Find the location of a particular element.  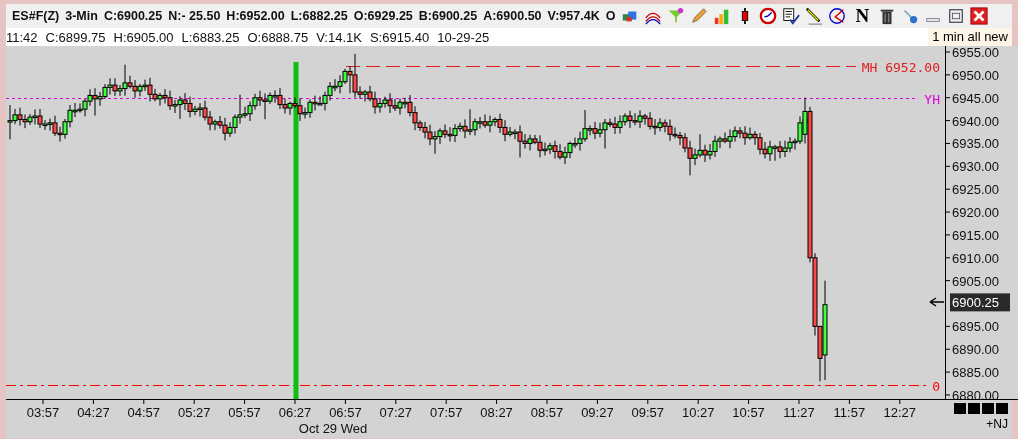

quote-value: O:6929.25 is located at coordinates (383, 16).